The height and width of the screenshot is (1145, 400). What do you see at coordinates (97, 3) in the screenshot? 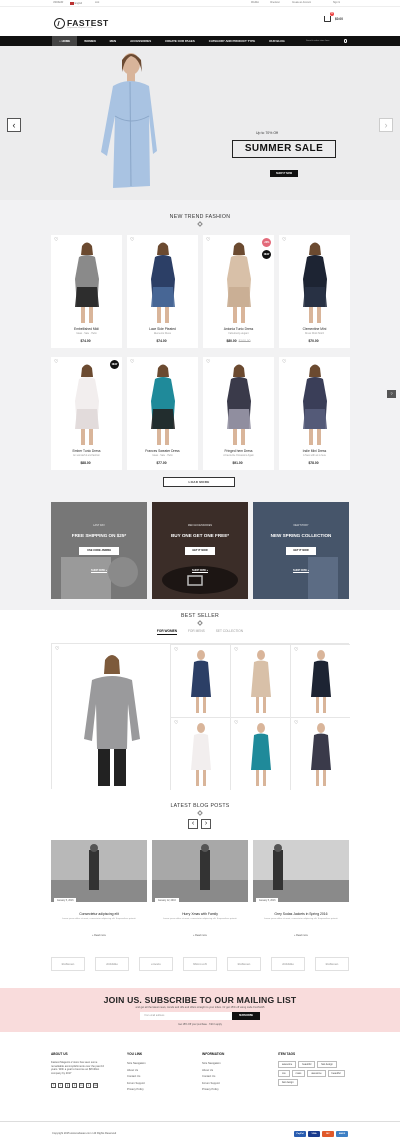
I see `top-link: Link` at bounding box center [97, 3].